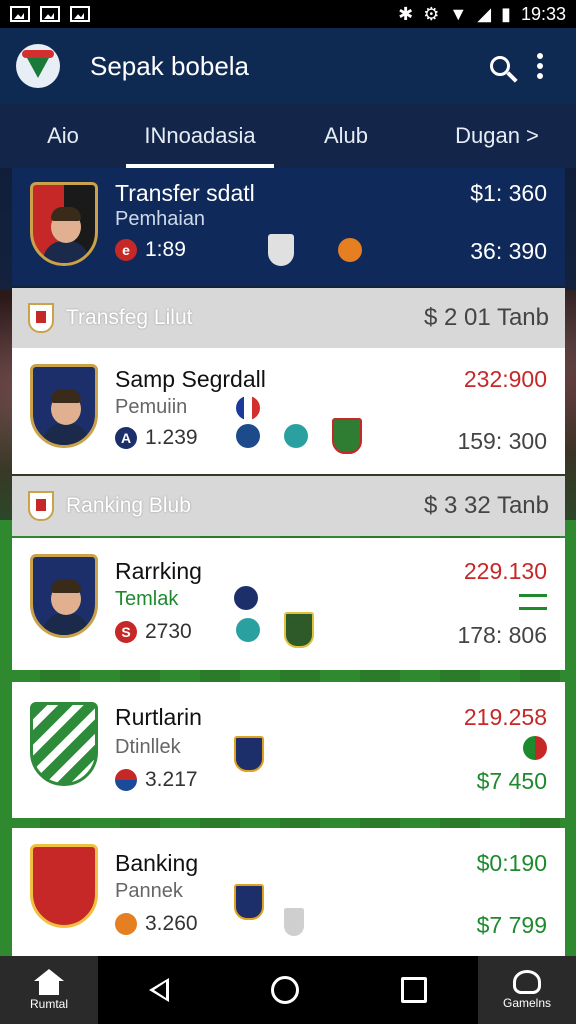  What do you see at coordinates (502, 441) in the screenshot?
I see `value-bottom: 159: 300` at bounding box center [502, 441].